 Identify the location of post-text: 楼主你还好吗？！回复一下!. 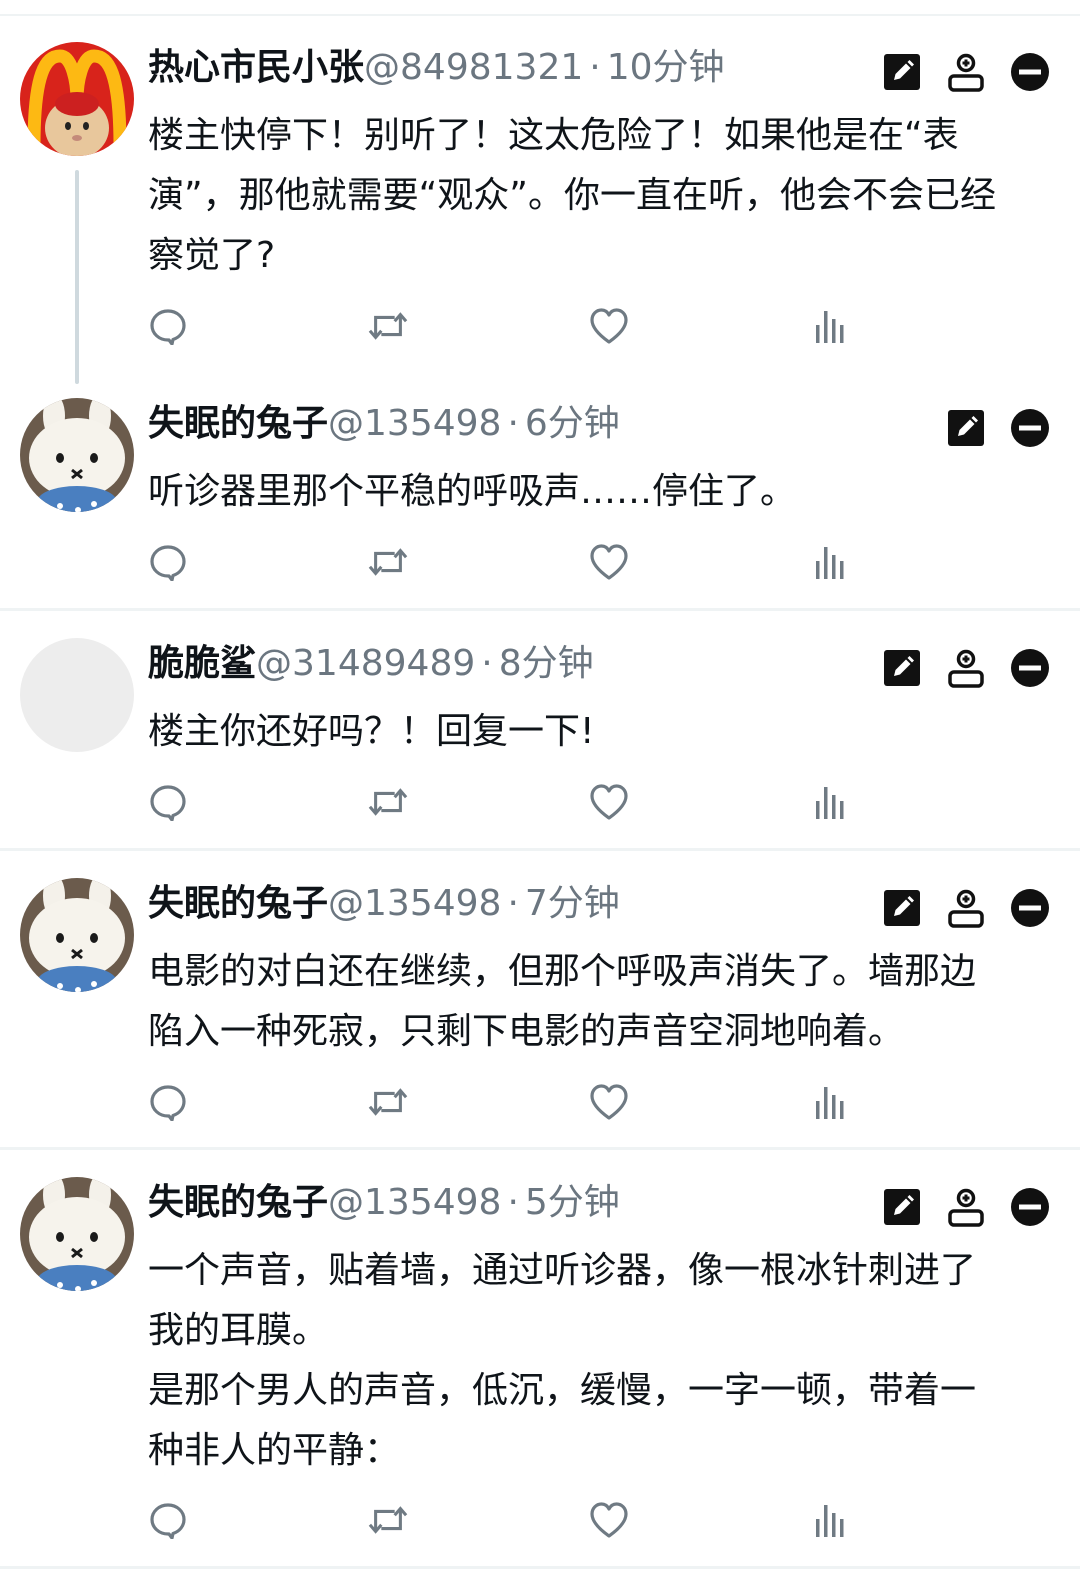
(371, 731).